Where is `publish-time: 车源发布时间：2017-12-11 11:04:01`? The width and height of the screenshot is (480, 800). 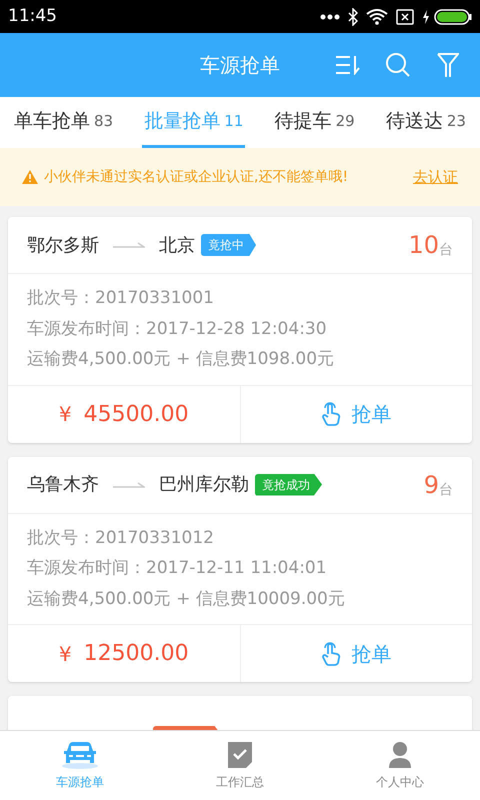 publish-time: 车源发布时间：2017-12-11 11:04:01 is located at coordinates (177, 568).